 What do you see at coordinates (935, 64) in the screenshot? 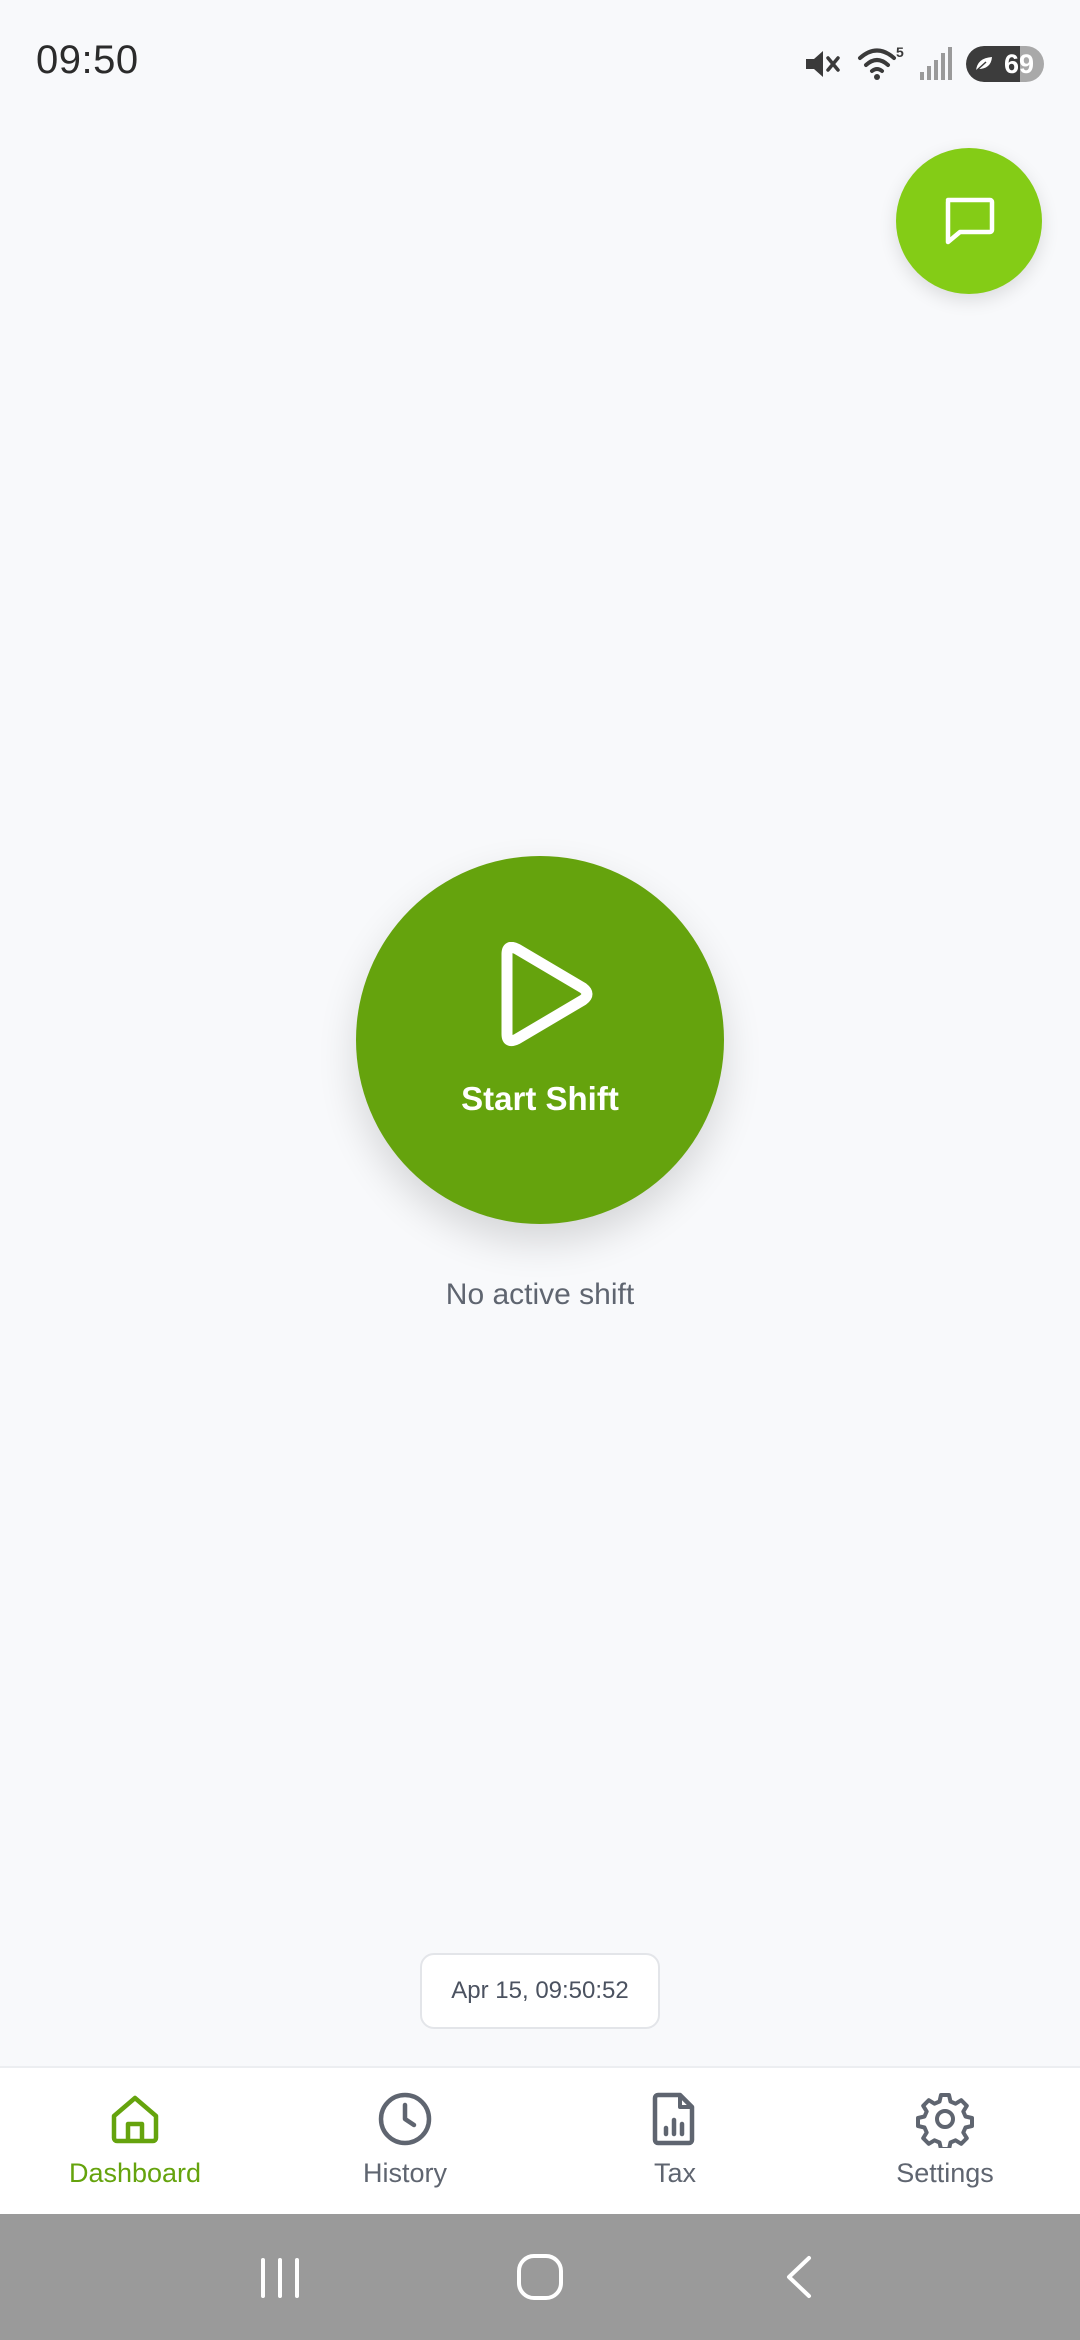
I see `signal-icon` at bounding box center [935, 64].